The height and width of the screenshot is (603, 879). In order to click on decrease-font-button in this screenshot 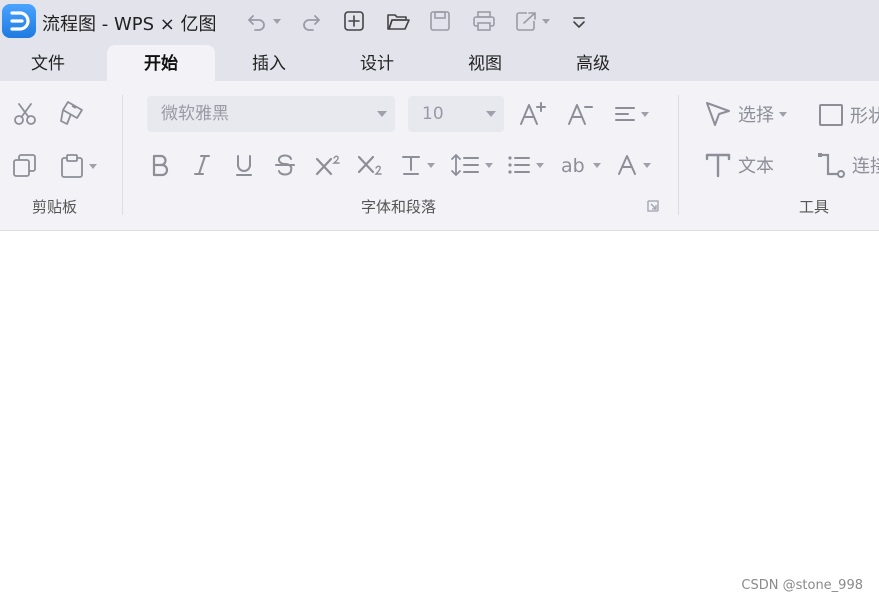, I will do `click(580, 114)`.